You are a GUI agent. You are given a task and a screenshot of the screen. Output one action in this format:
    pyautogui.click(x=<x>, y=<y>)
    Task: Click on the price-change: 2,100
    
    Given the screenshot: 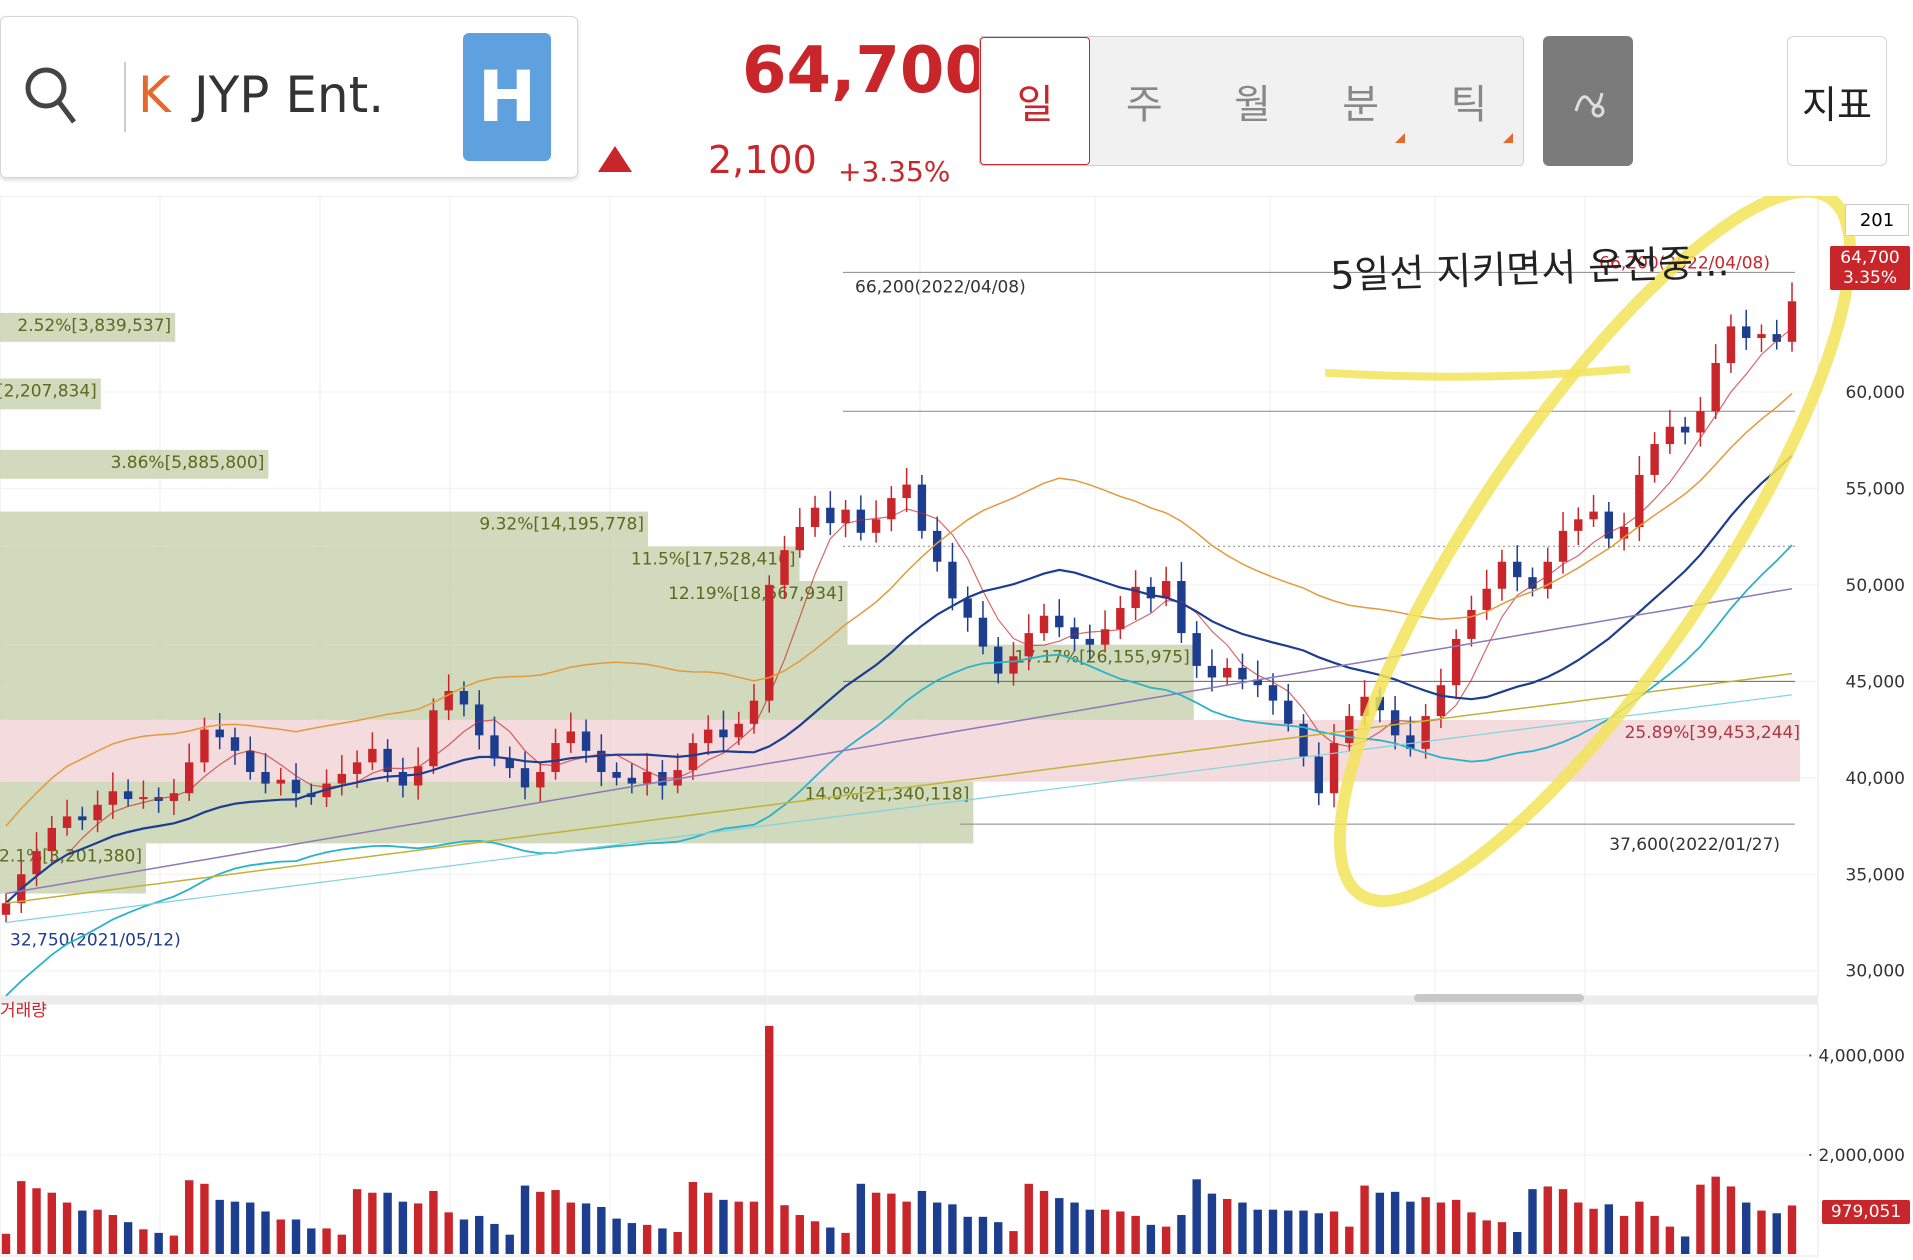 What is the action you would take?
    pyautogui.click(x=762, y=160)
    